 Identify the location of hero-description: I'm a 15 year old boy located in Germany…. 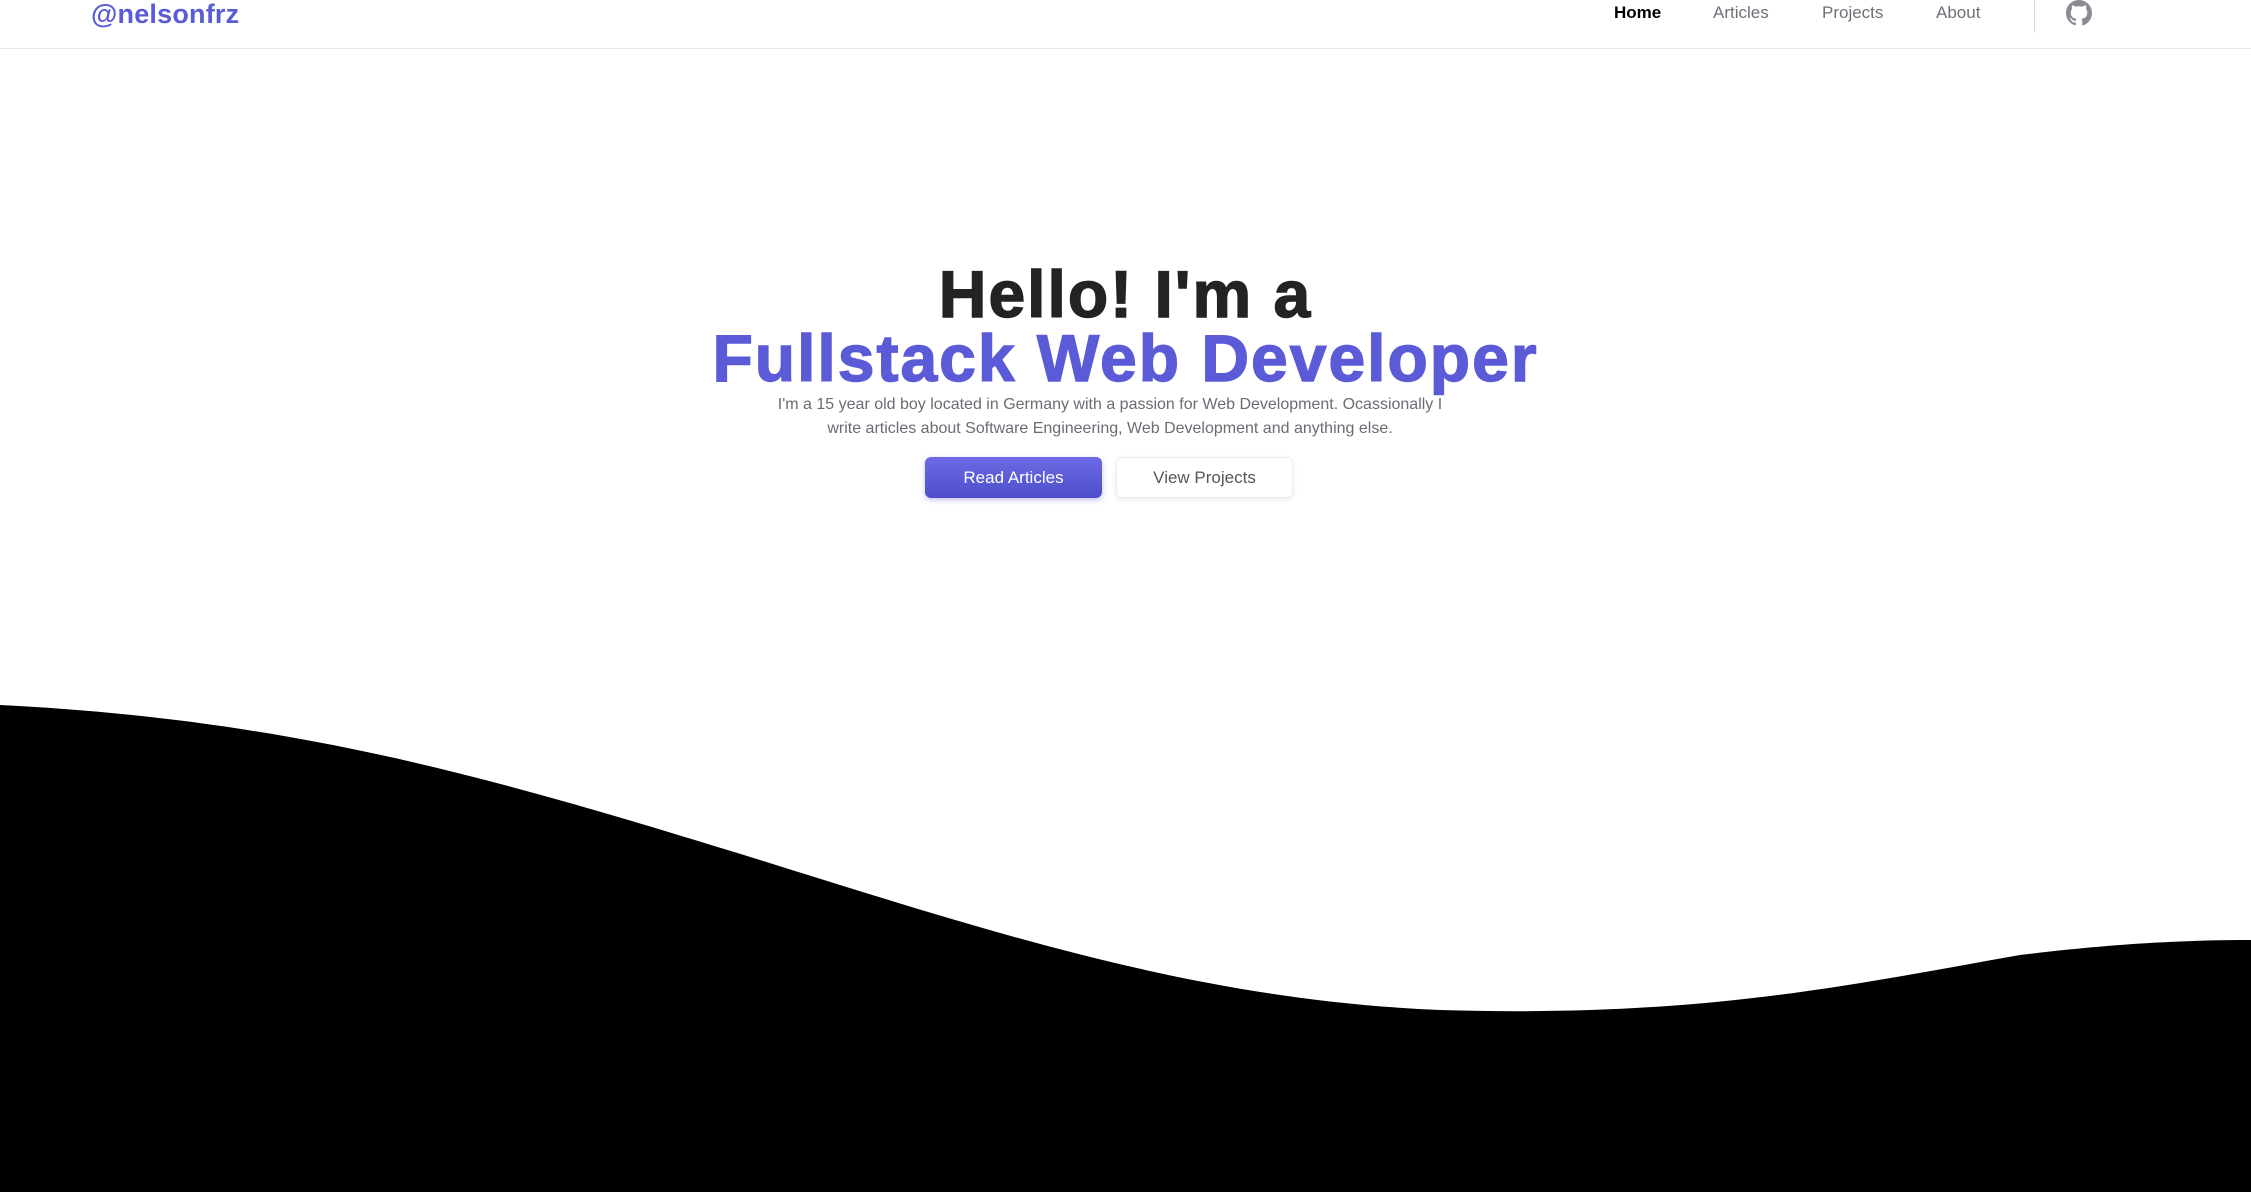
(1110, 417).